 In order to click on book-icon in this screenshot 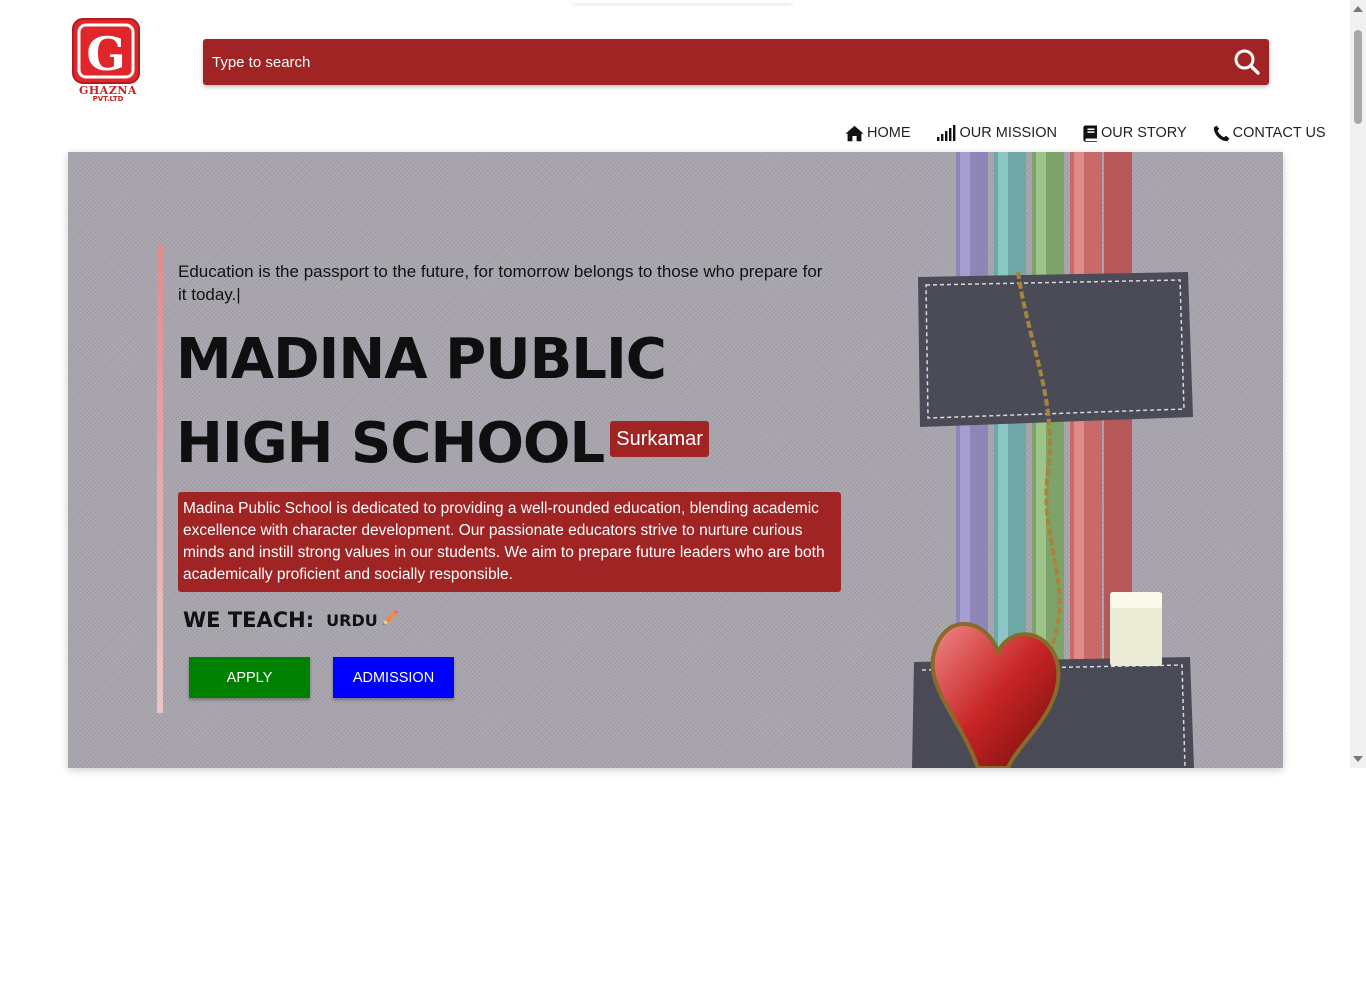, I will do `click(1090, 133)`.